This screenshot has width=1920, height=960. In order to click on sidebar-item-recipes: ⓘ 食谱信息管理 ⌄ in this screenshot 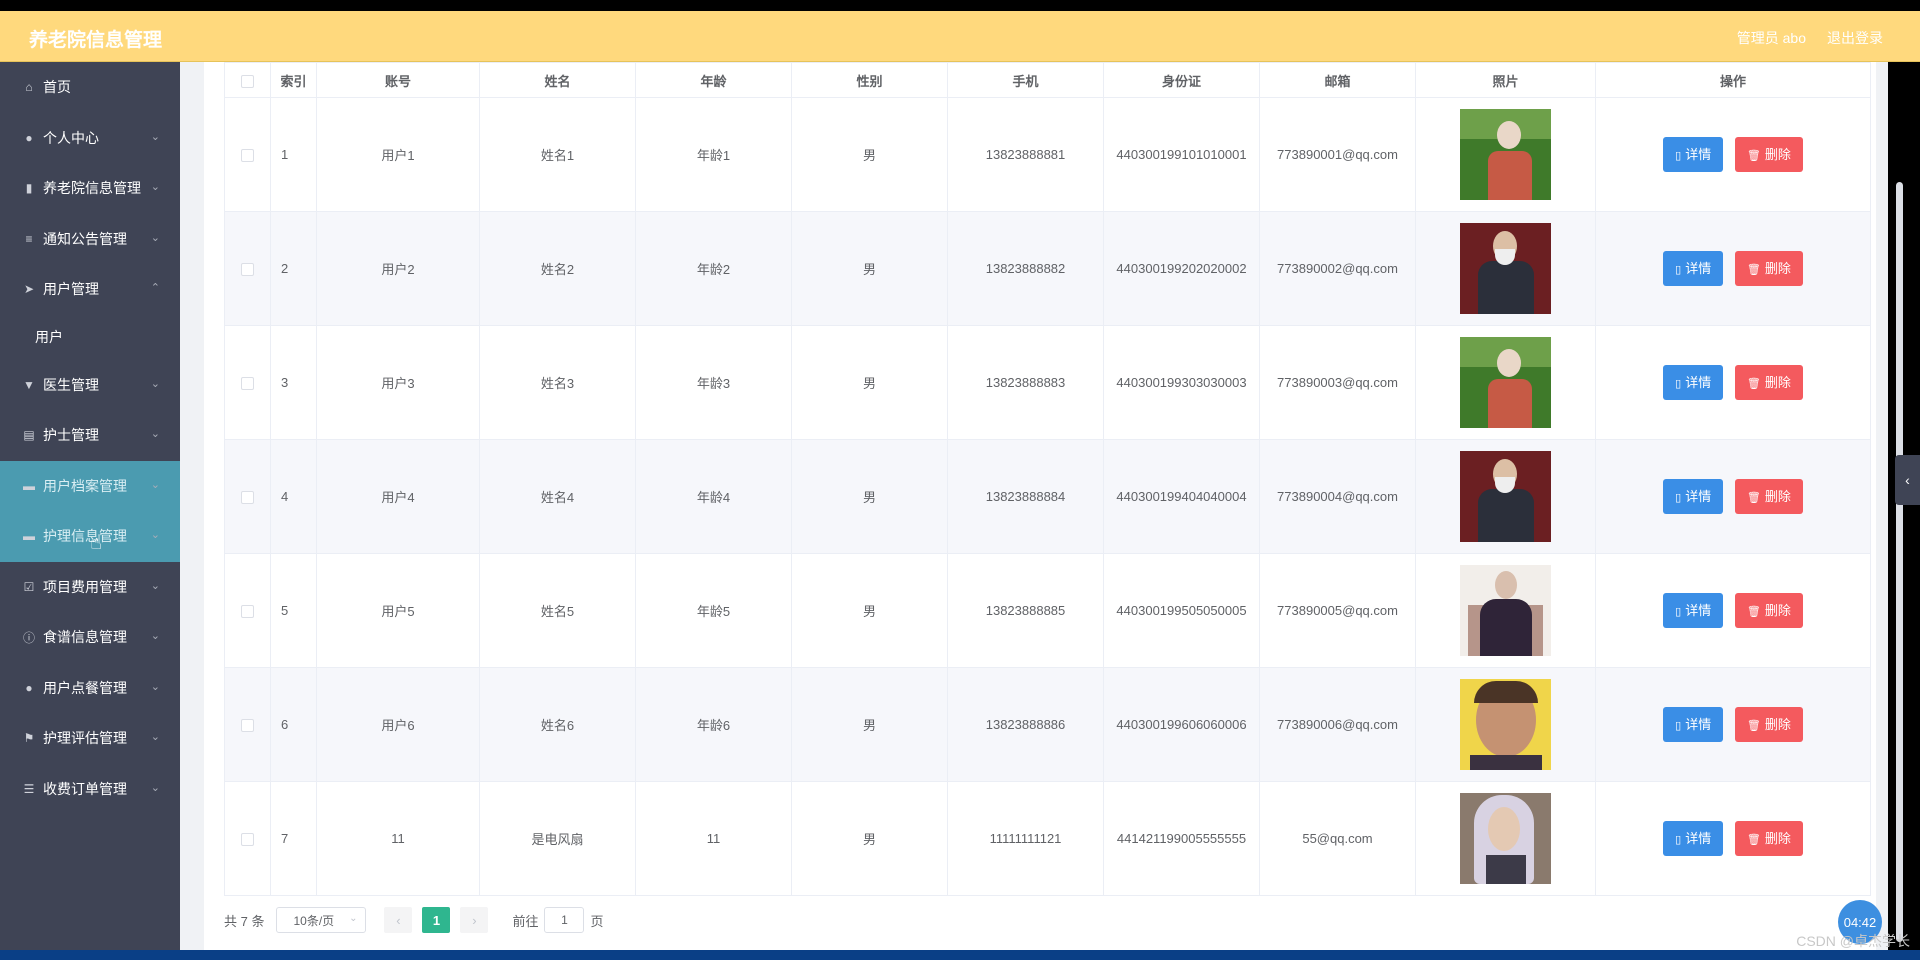, I will do `click(90, 637)`.